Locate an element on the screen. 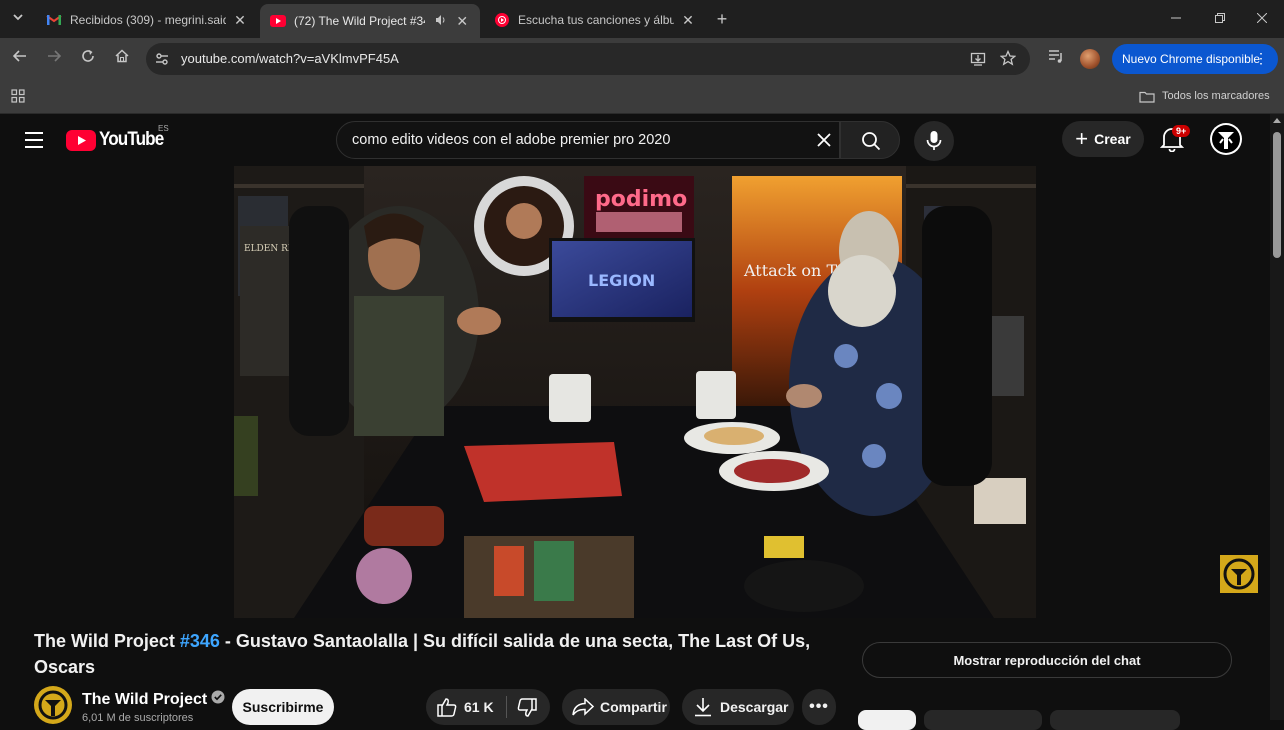 The image size is (1284, 730). youtube-logo: YouTube ES is located at coordinates (118, 137).